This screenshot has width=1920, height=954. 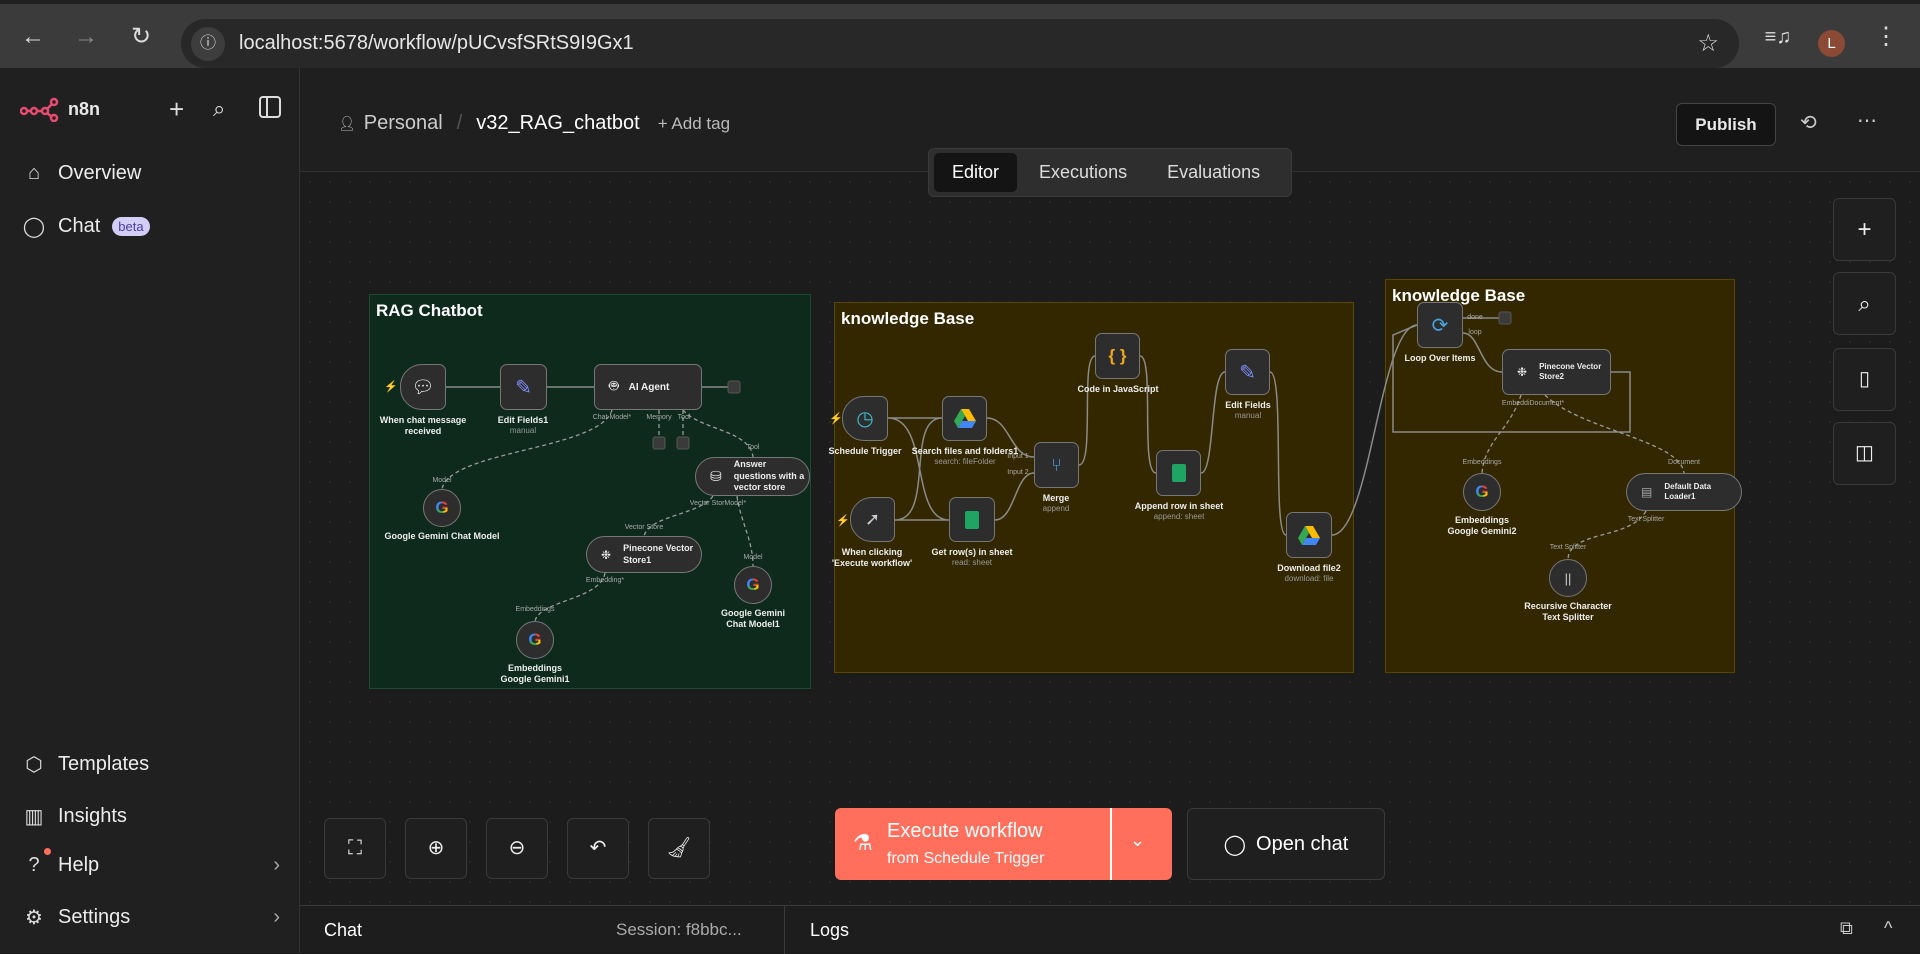 I want to click on handle-label: Embedding*, so click(x=605, y=580).